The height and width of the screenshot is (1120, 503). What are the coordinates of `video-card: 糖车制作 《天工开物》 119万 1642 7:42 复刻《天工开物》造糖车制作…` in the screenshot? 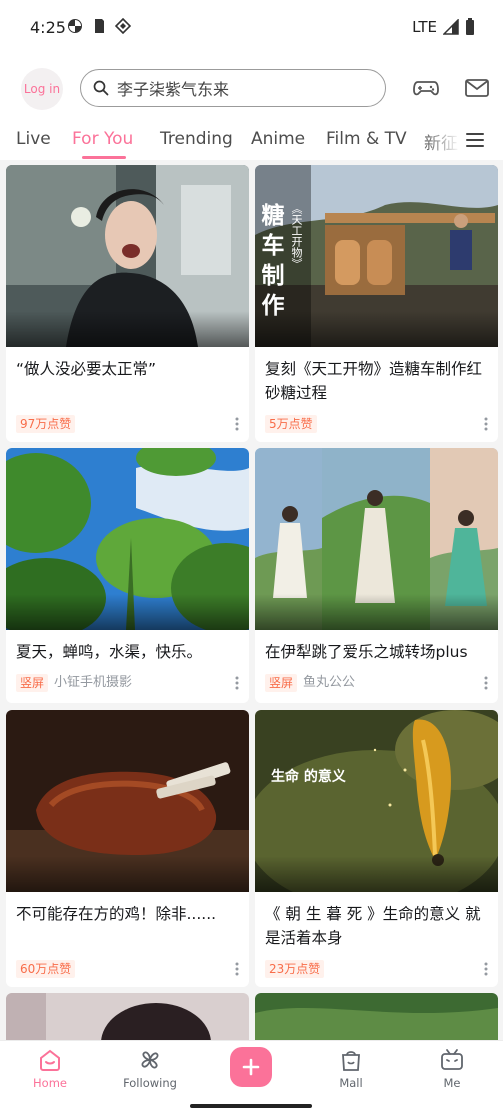 It's located at (376, 303).